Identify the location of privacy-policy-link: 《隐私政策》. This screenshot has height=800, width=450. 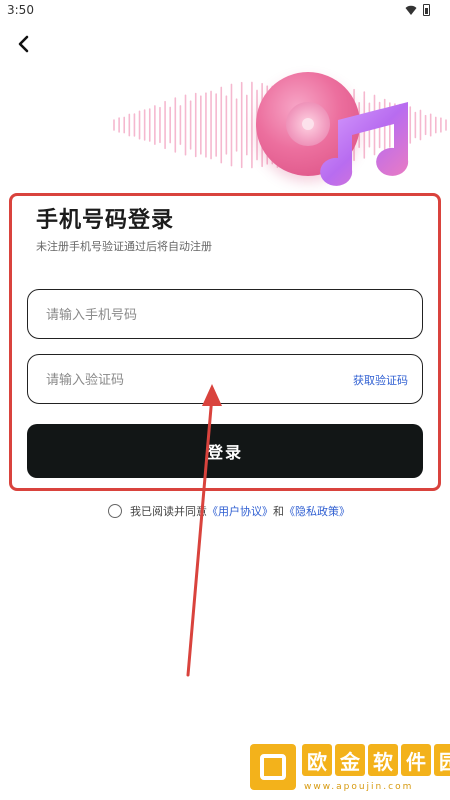
(317, 511).